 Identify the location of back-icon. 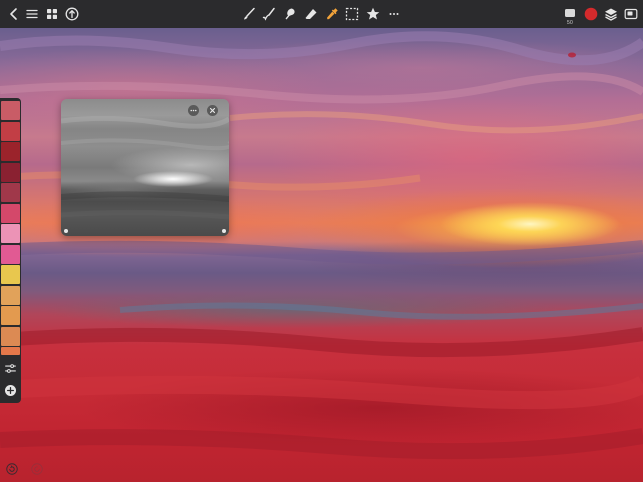
(14, 14).